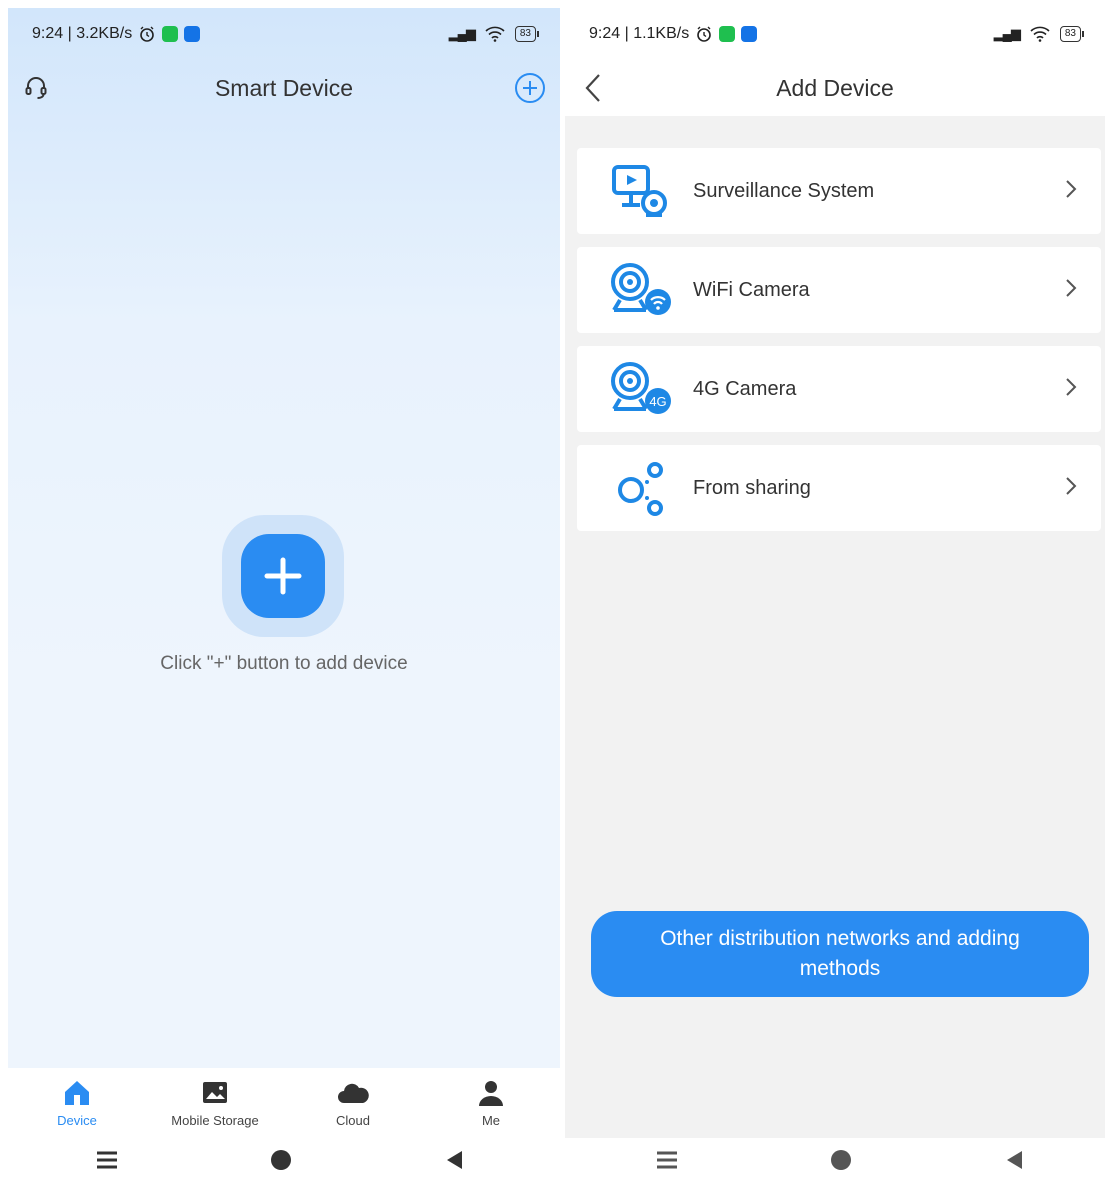 Image resolution: width=1105 pixels, height=1180 pixels. I want to click on add-circle-icon, so click(530, 88).